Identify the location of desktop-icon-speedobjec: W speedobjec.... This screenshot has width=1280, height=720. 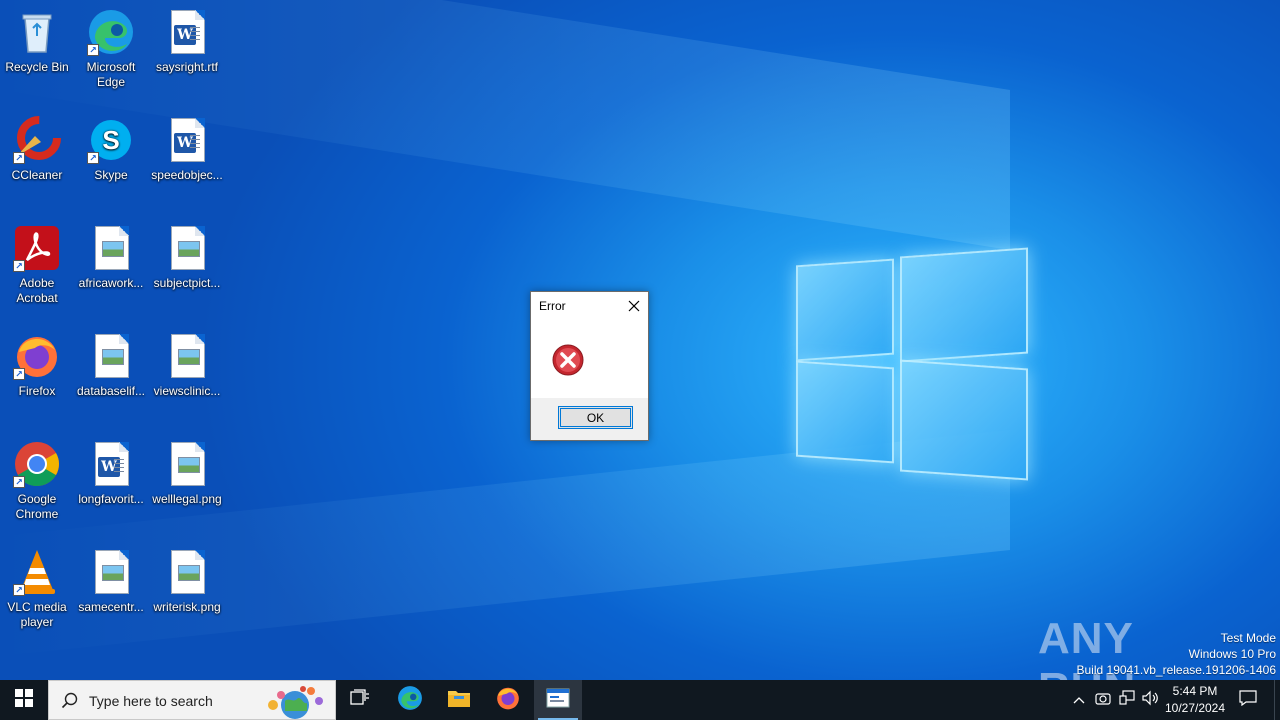
(187, 149).